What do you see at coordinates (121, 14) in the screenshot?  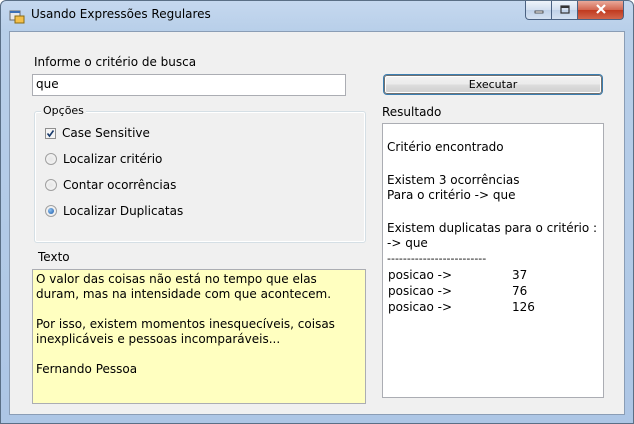 I see `window-title: Usando Expressões Regulares` at bounding box center [121, 14].